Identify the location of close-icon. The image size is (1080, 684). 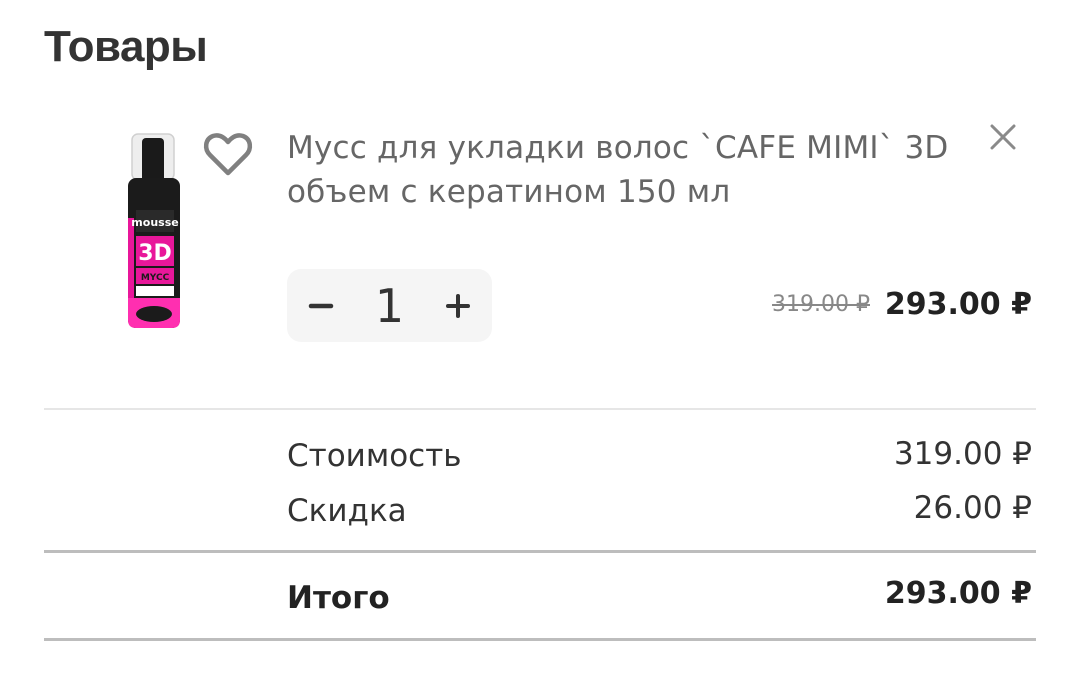
(1003, 137).